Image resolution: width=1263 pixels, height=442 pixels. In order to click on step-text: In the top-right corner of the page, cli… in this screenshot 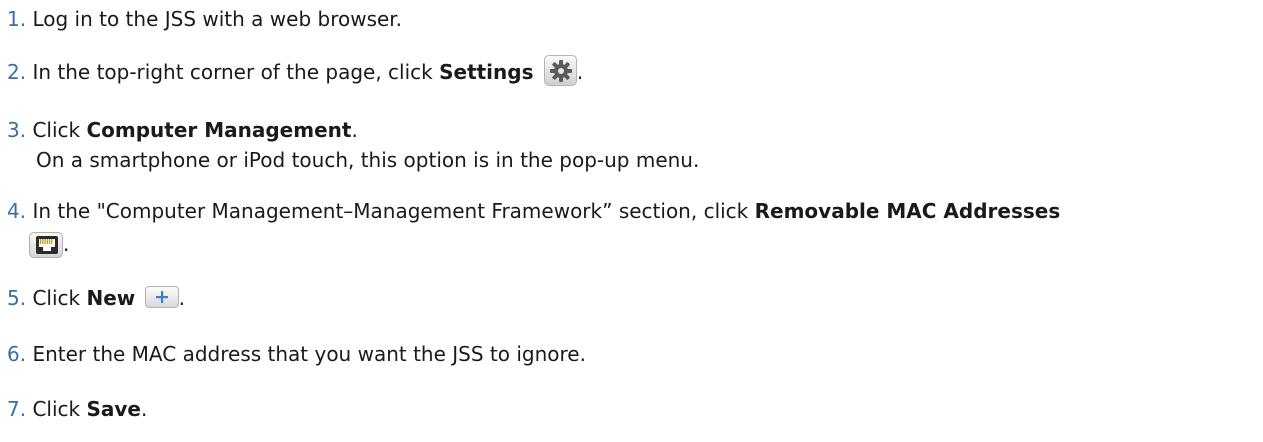, I will do `click(236, 72)`.